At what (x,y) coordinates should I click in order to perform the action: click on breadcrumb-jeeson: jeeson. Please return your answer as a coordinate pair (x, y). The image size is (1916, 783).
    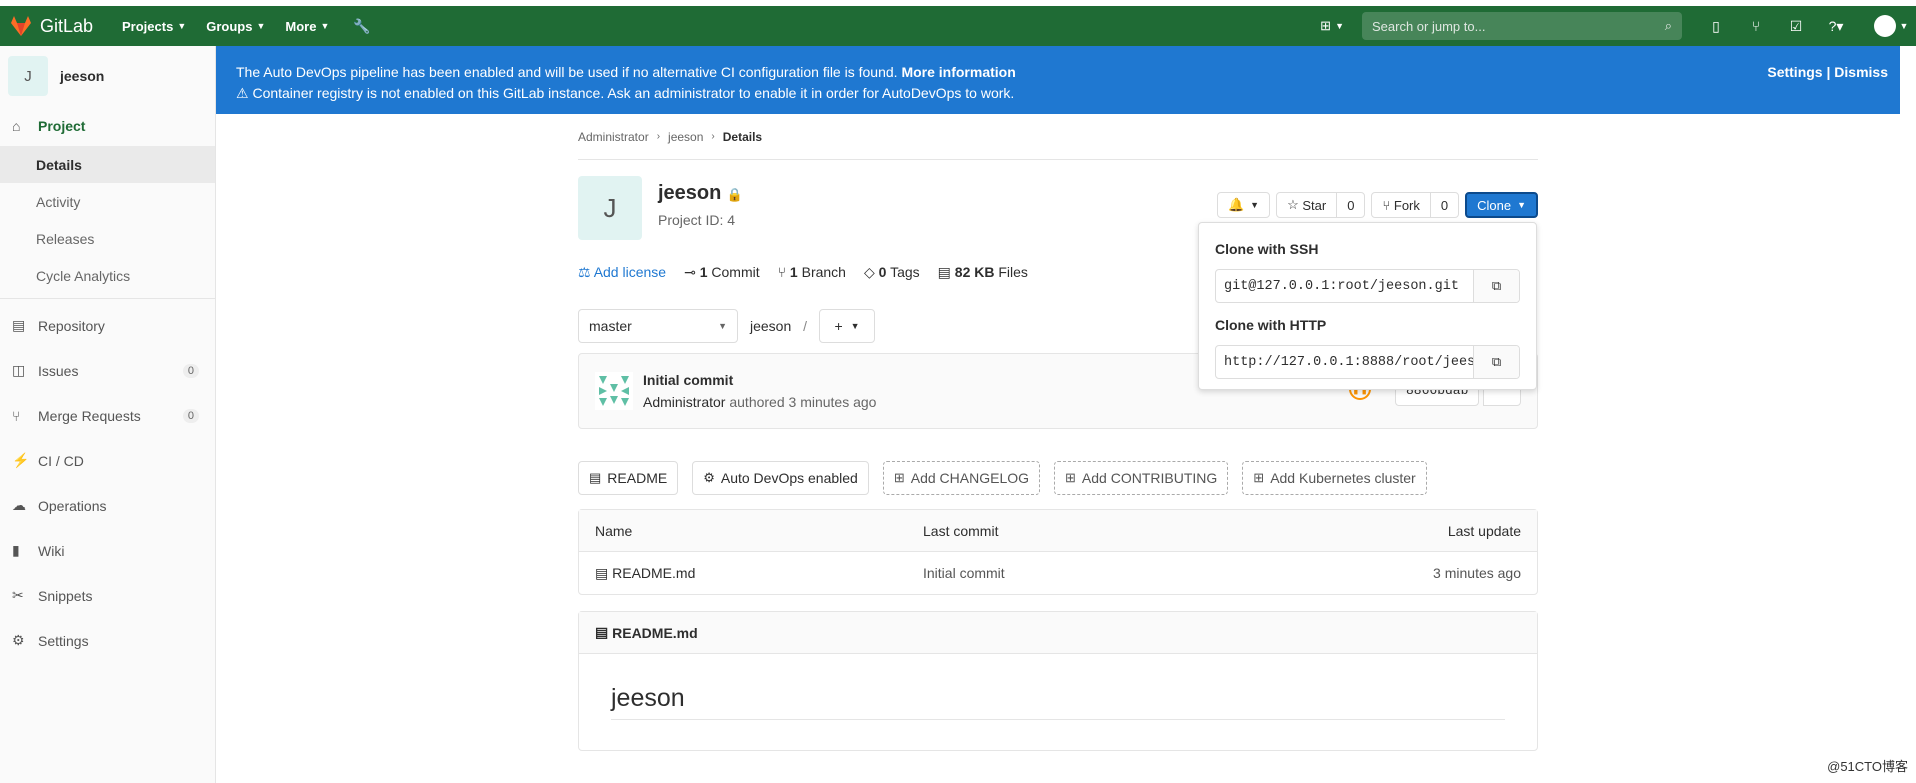
    Looking at the image, I should click on (685, 137).